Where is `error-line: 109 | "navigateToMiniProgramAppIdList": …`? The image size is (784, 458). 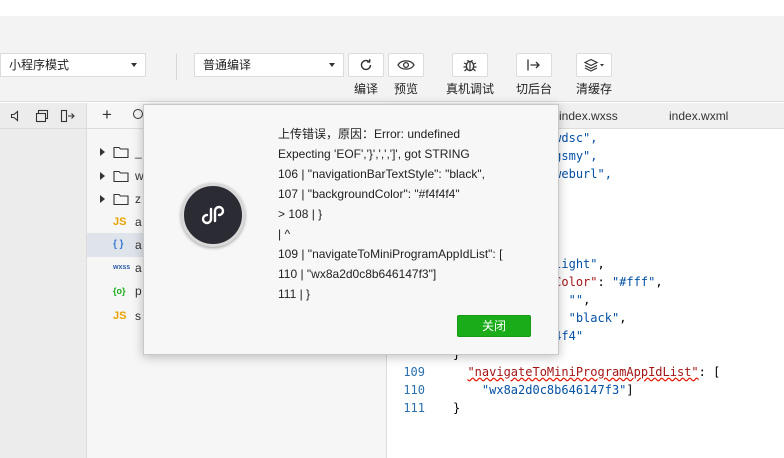
error-line: 109 | "navigateToMiniProgramAppIdList": … is located at coordinates (390, 254).